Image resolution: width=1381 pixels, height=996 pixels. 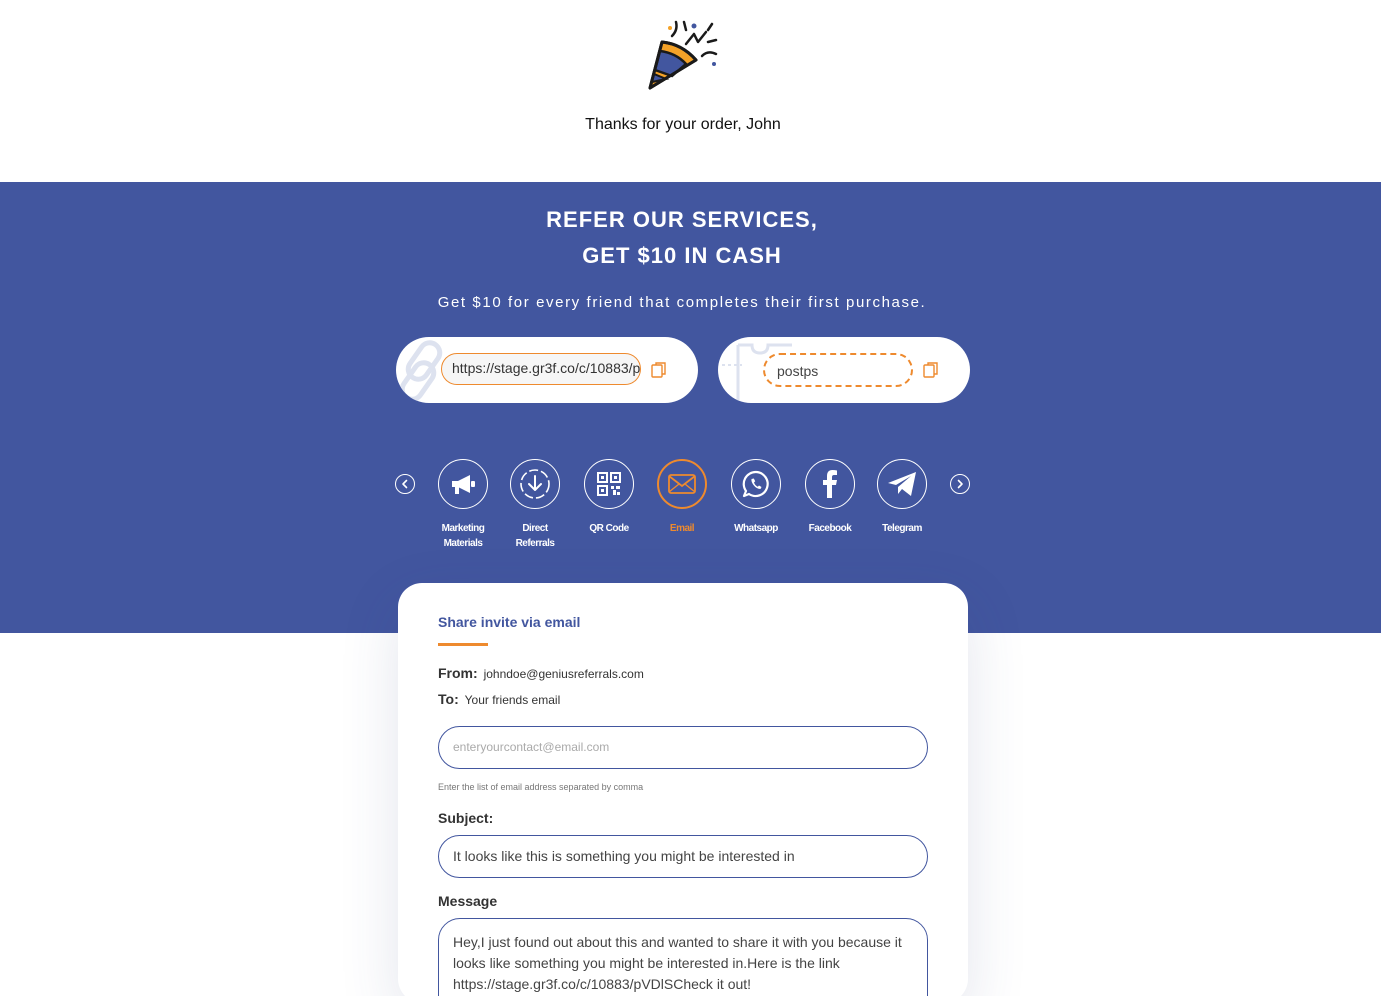 I want to click on label-line-1: Marketing, so click(x=463, y=528).